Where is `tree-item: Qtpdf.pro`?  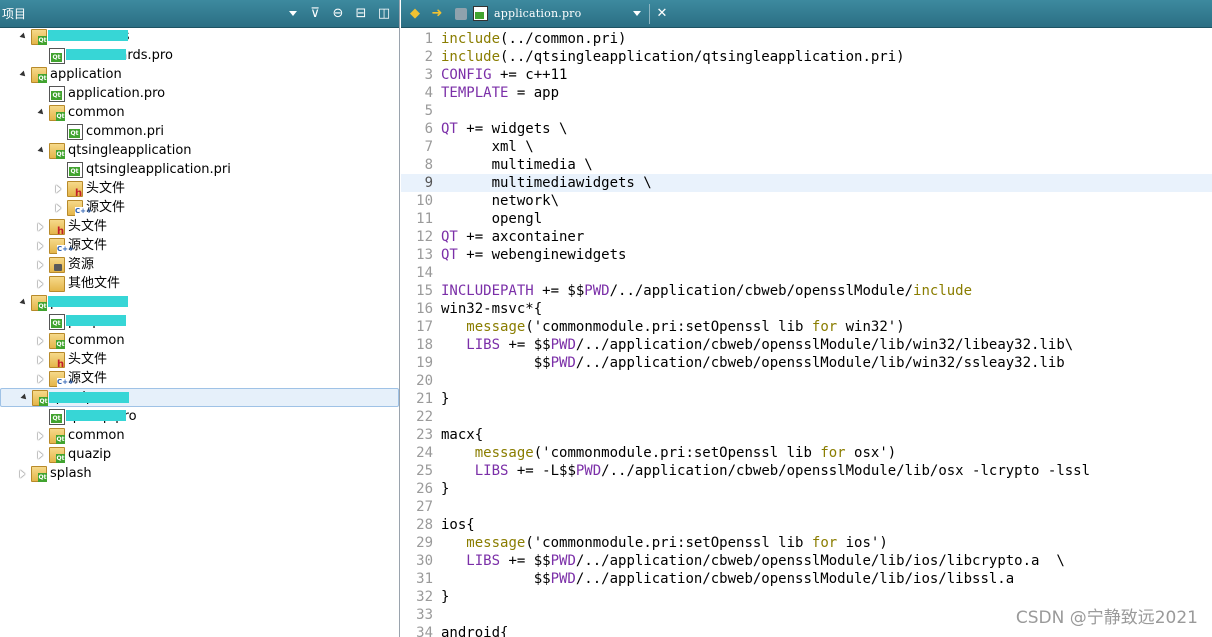 tree-item: Qtpdf.pro is located at coordinates (199, 321).